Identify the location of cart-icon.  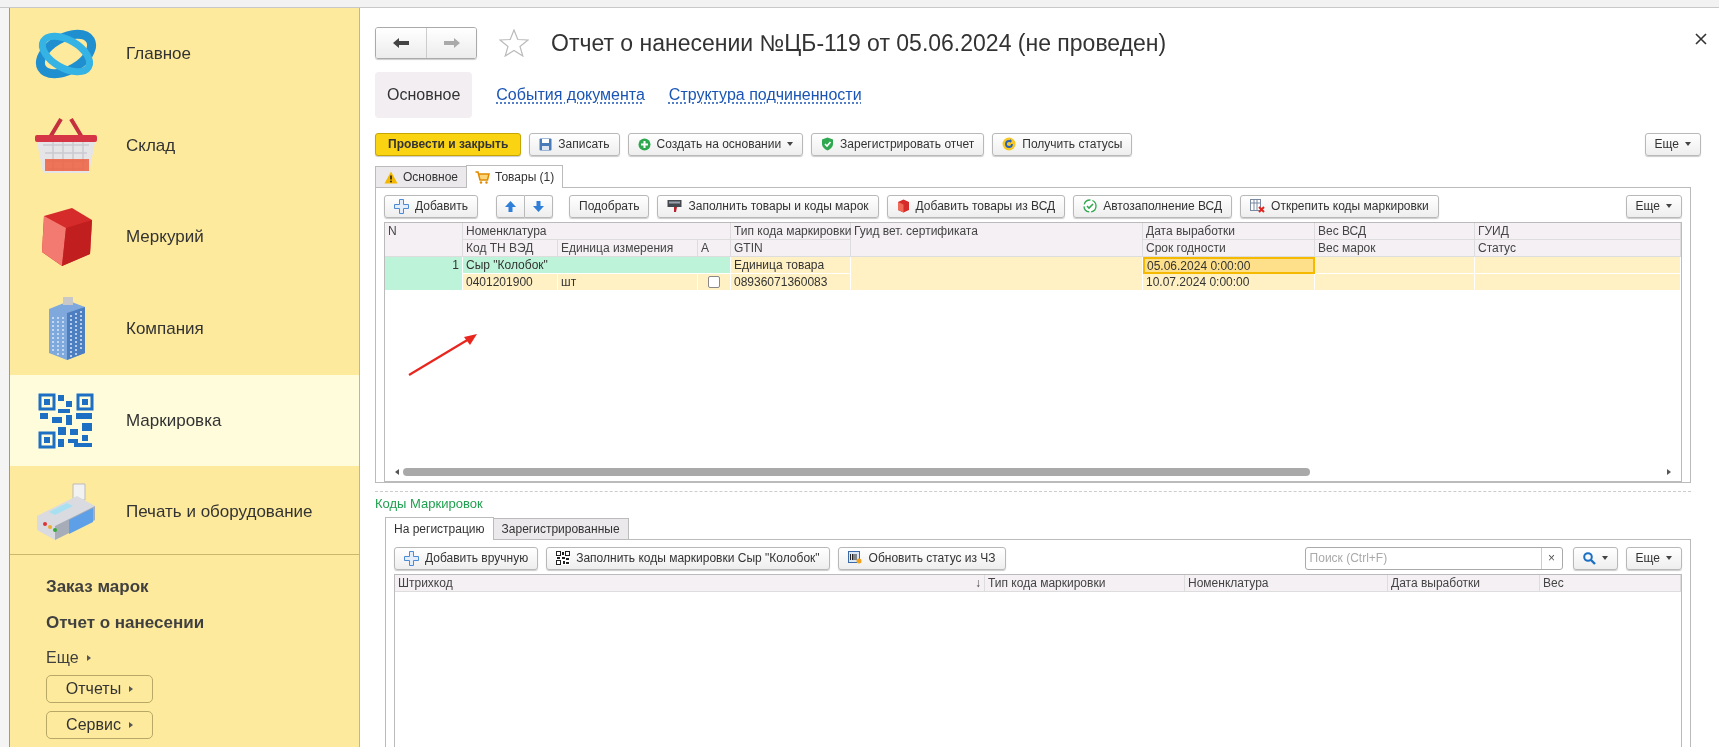
(482, 177).